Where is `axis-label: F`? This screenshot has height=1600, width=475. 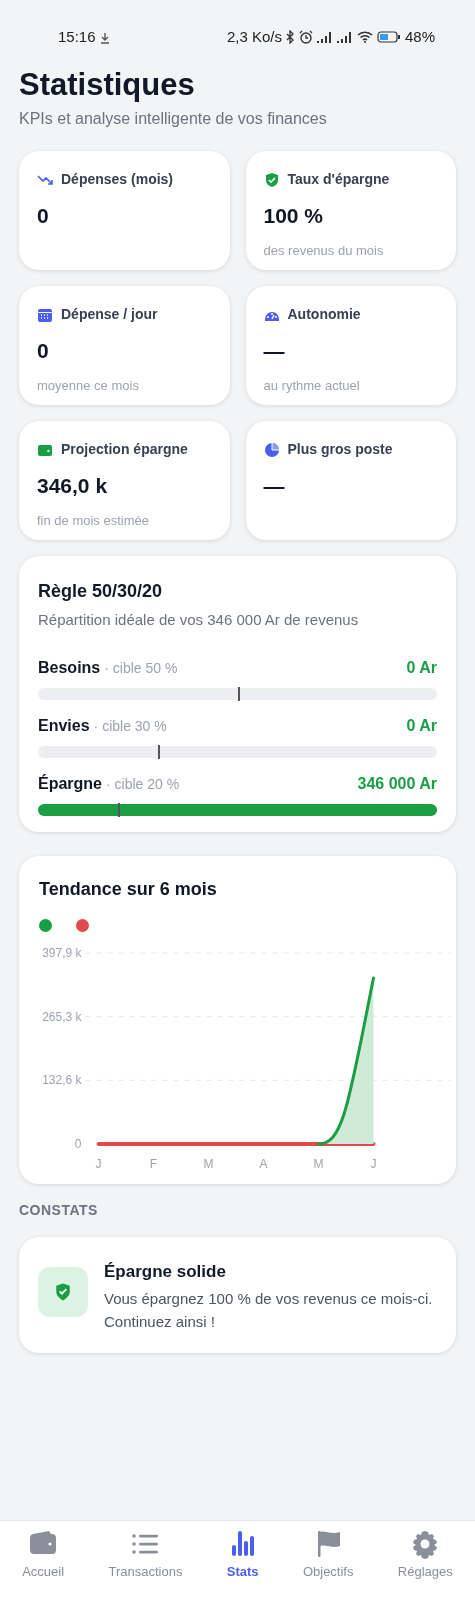
axis-label: F is located at coordinates (153, 1163).